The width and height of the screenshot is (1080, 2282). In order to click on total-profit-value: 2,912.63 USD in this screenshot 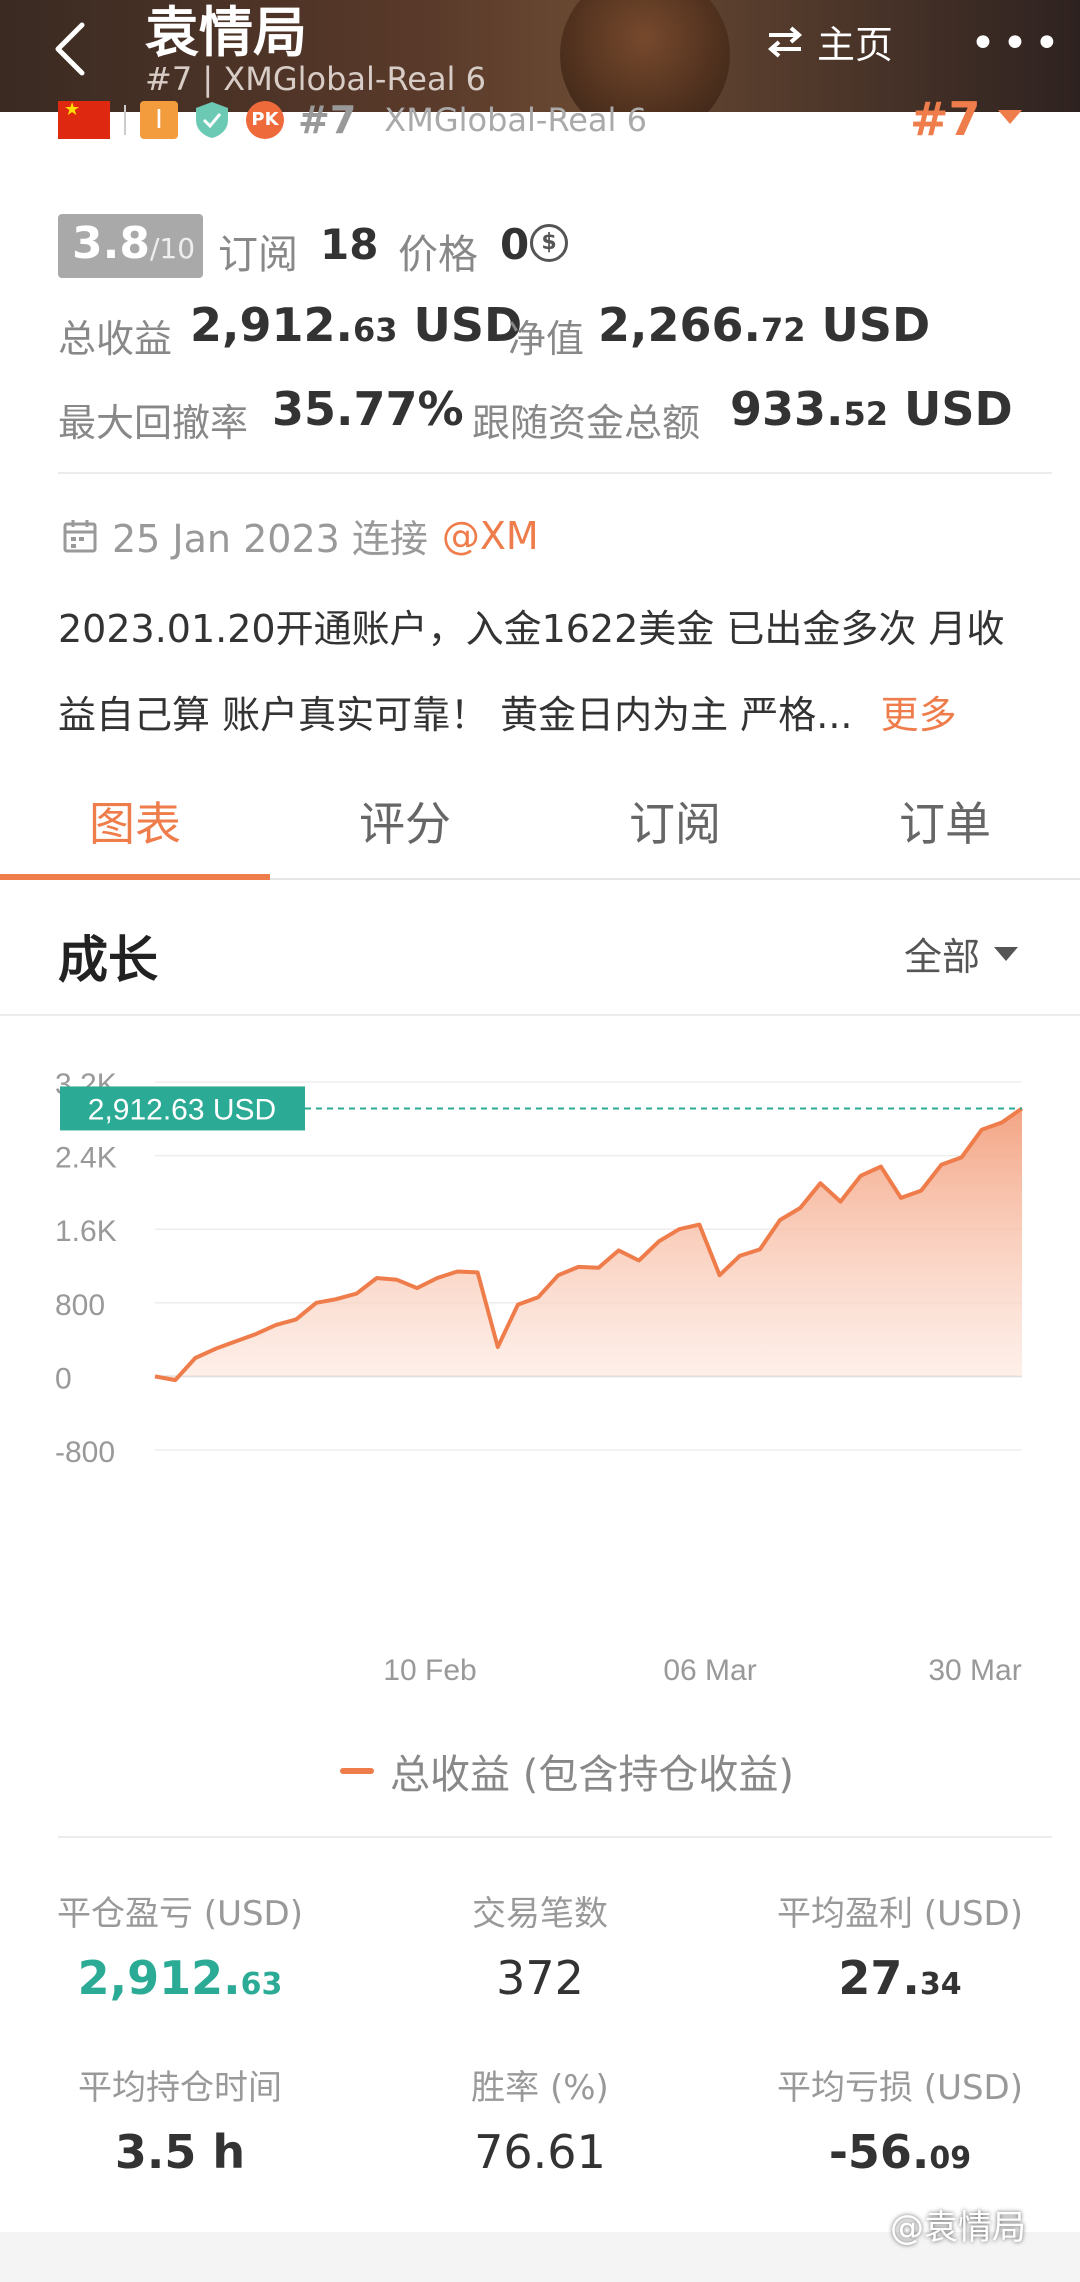, I will do `click(356, 325)`.